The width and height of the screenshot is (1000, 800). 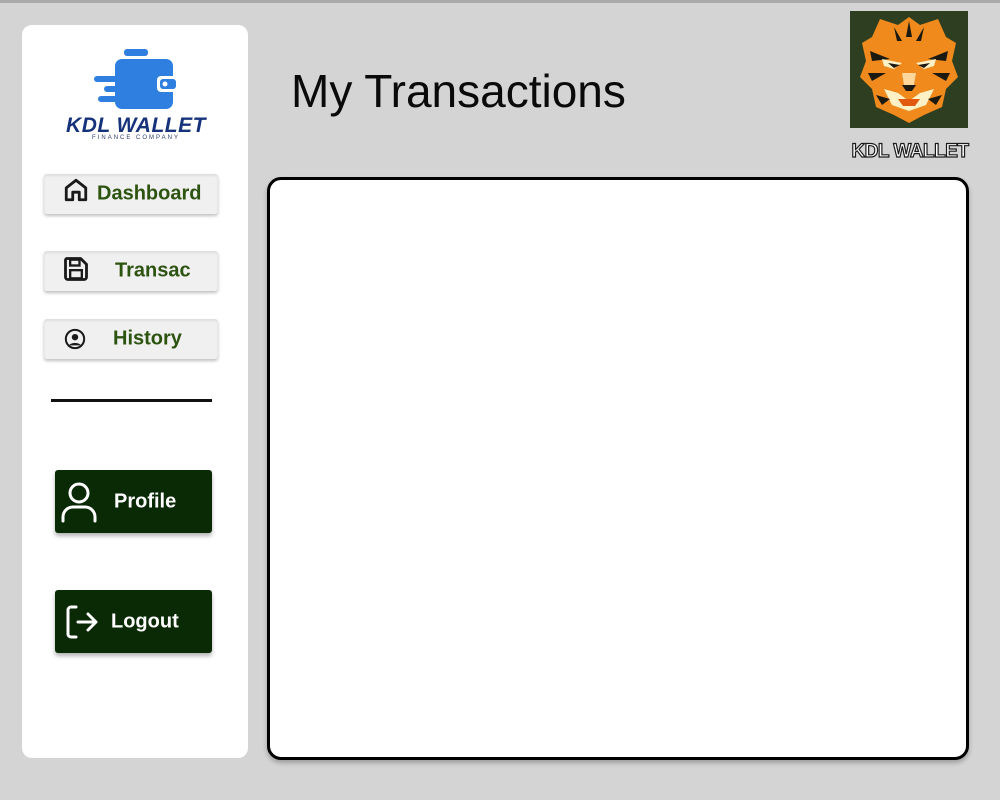 I want to click on logout-icon, so click(x=82, y=621).